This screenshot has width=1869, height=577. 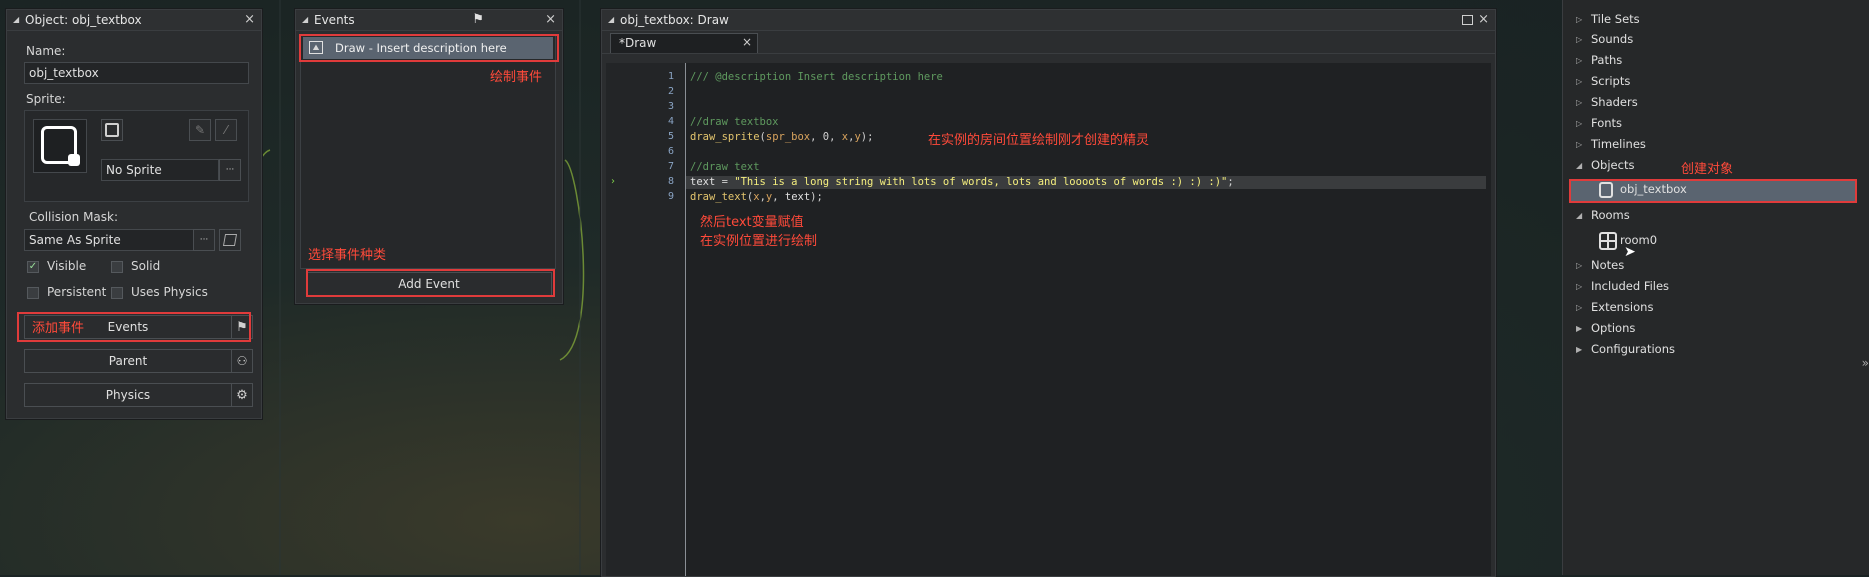 What do you see at coordinates (1608, 241) in the screenshot?
I see `room-grid-icon` at bounding box center [1608, 241].